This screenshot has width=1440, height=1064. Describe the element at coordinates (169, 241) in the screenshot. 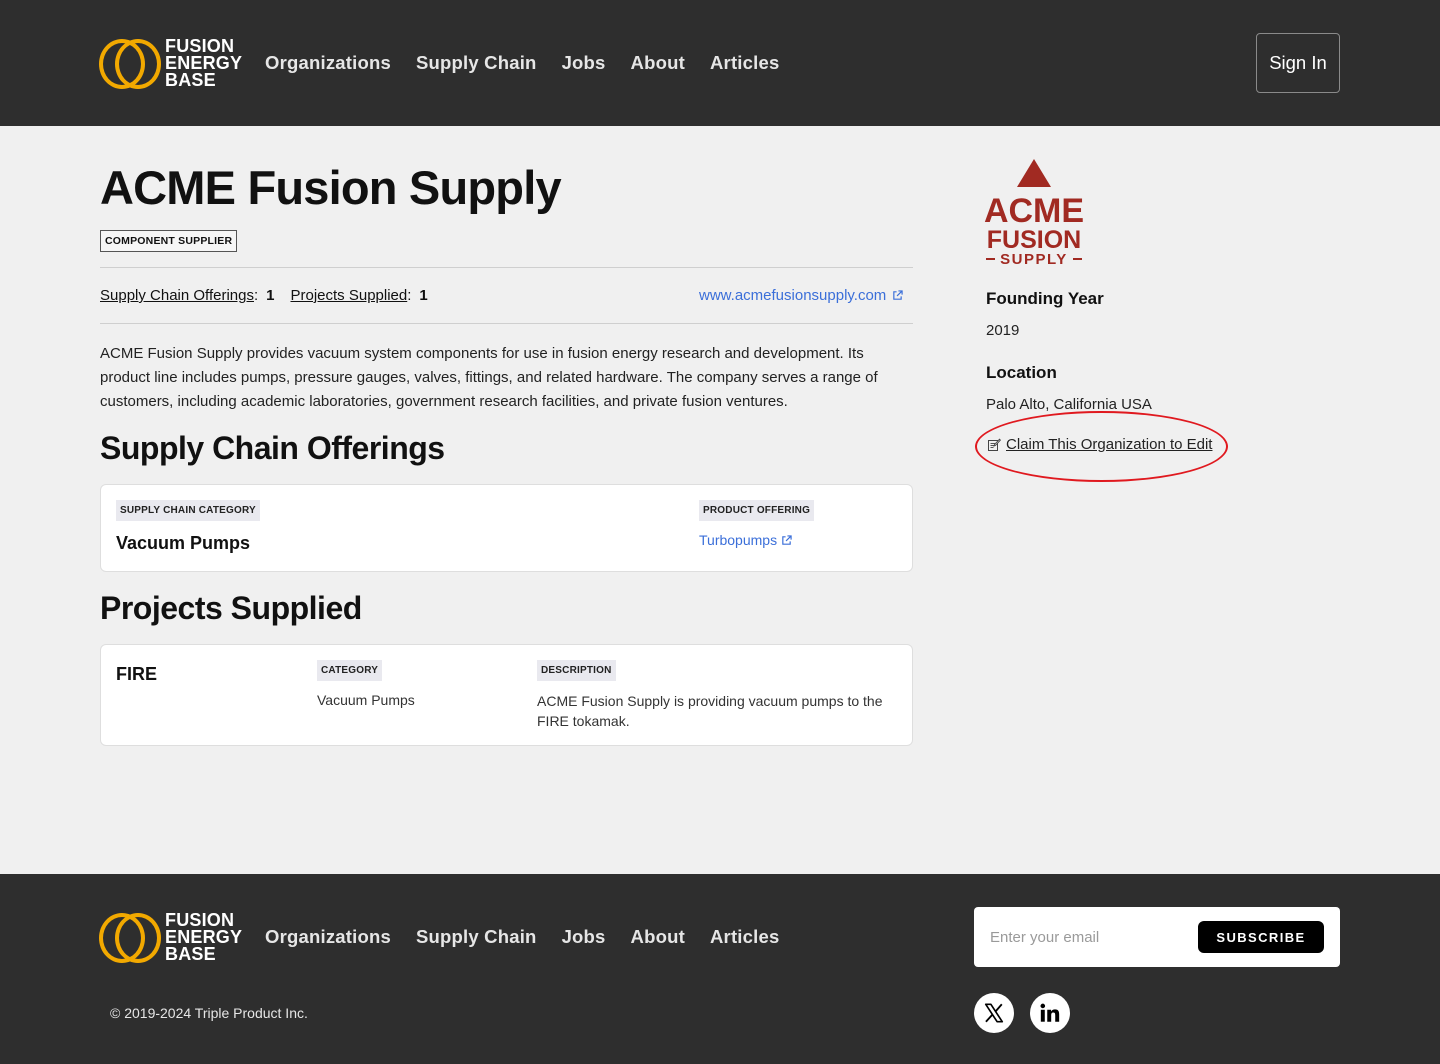

I see `org-type-badge: COMPONENT SUPPLIER` at that location.